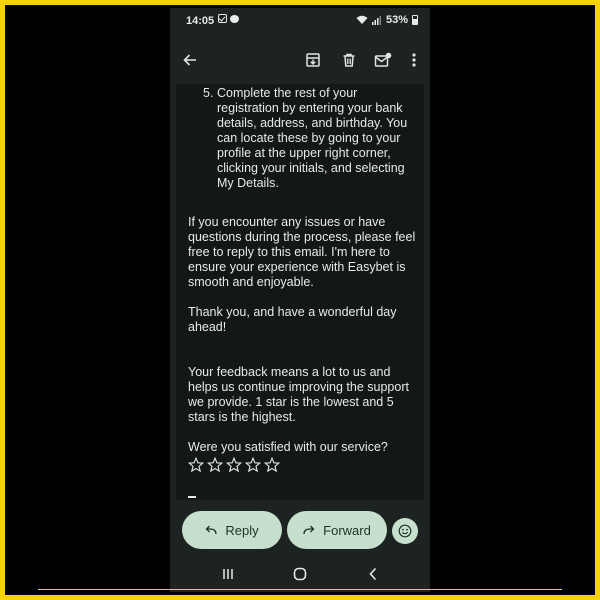 This screenshot has width=600, height=600. What do you see at coordinates (211, 530) in the screenshot?
I see `reply-icon` at bounding box center [211, 530].